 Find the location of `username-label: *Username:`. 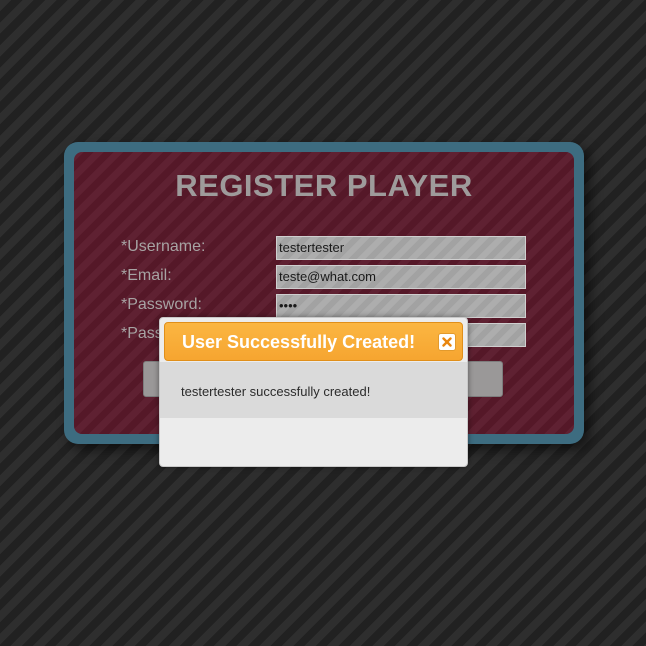

username-label: *Username: is located at coordinates (163, 246).